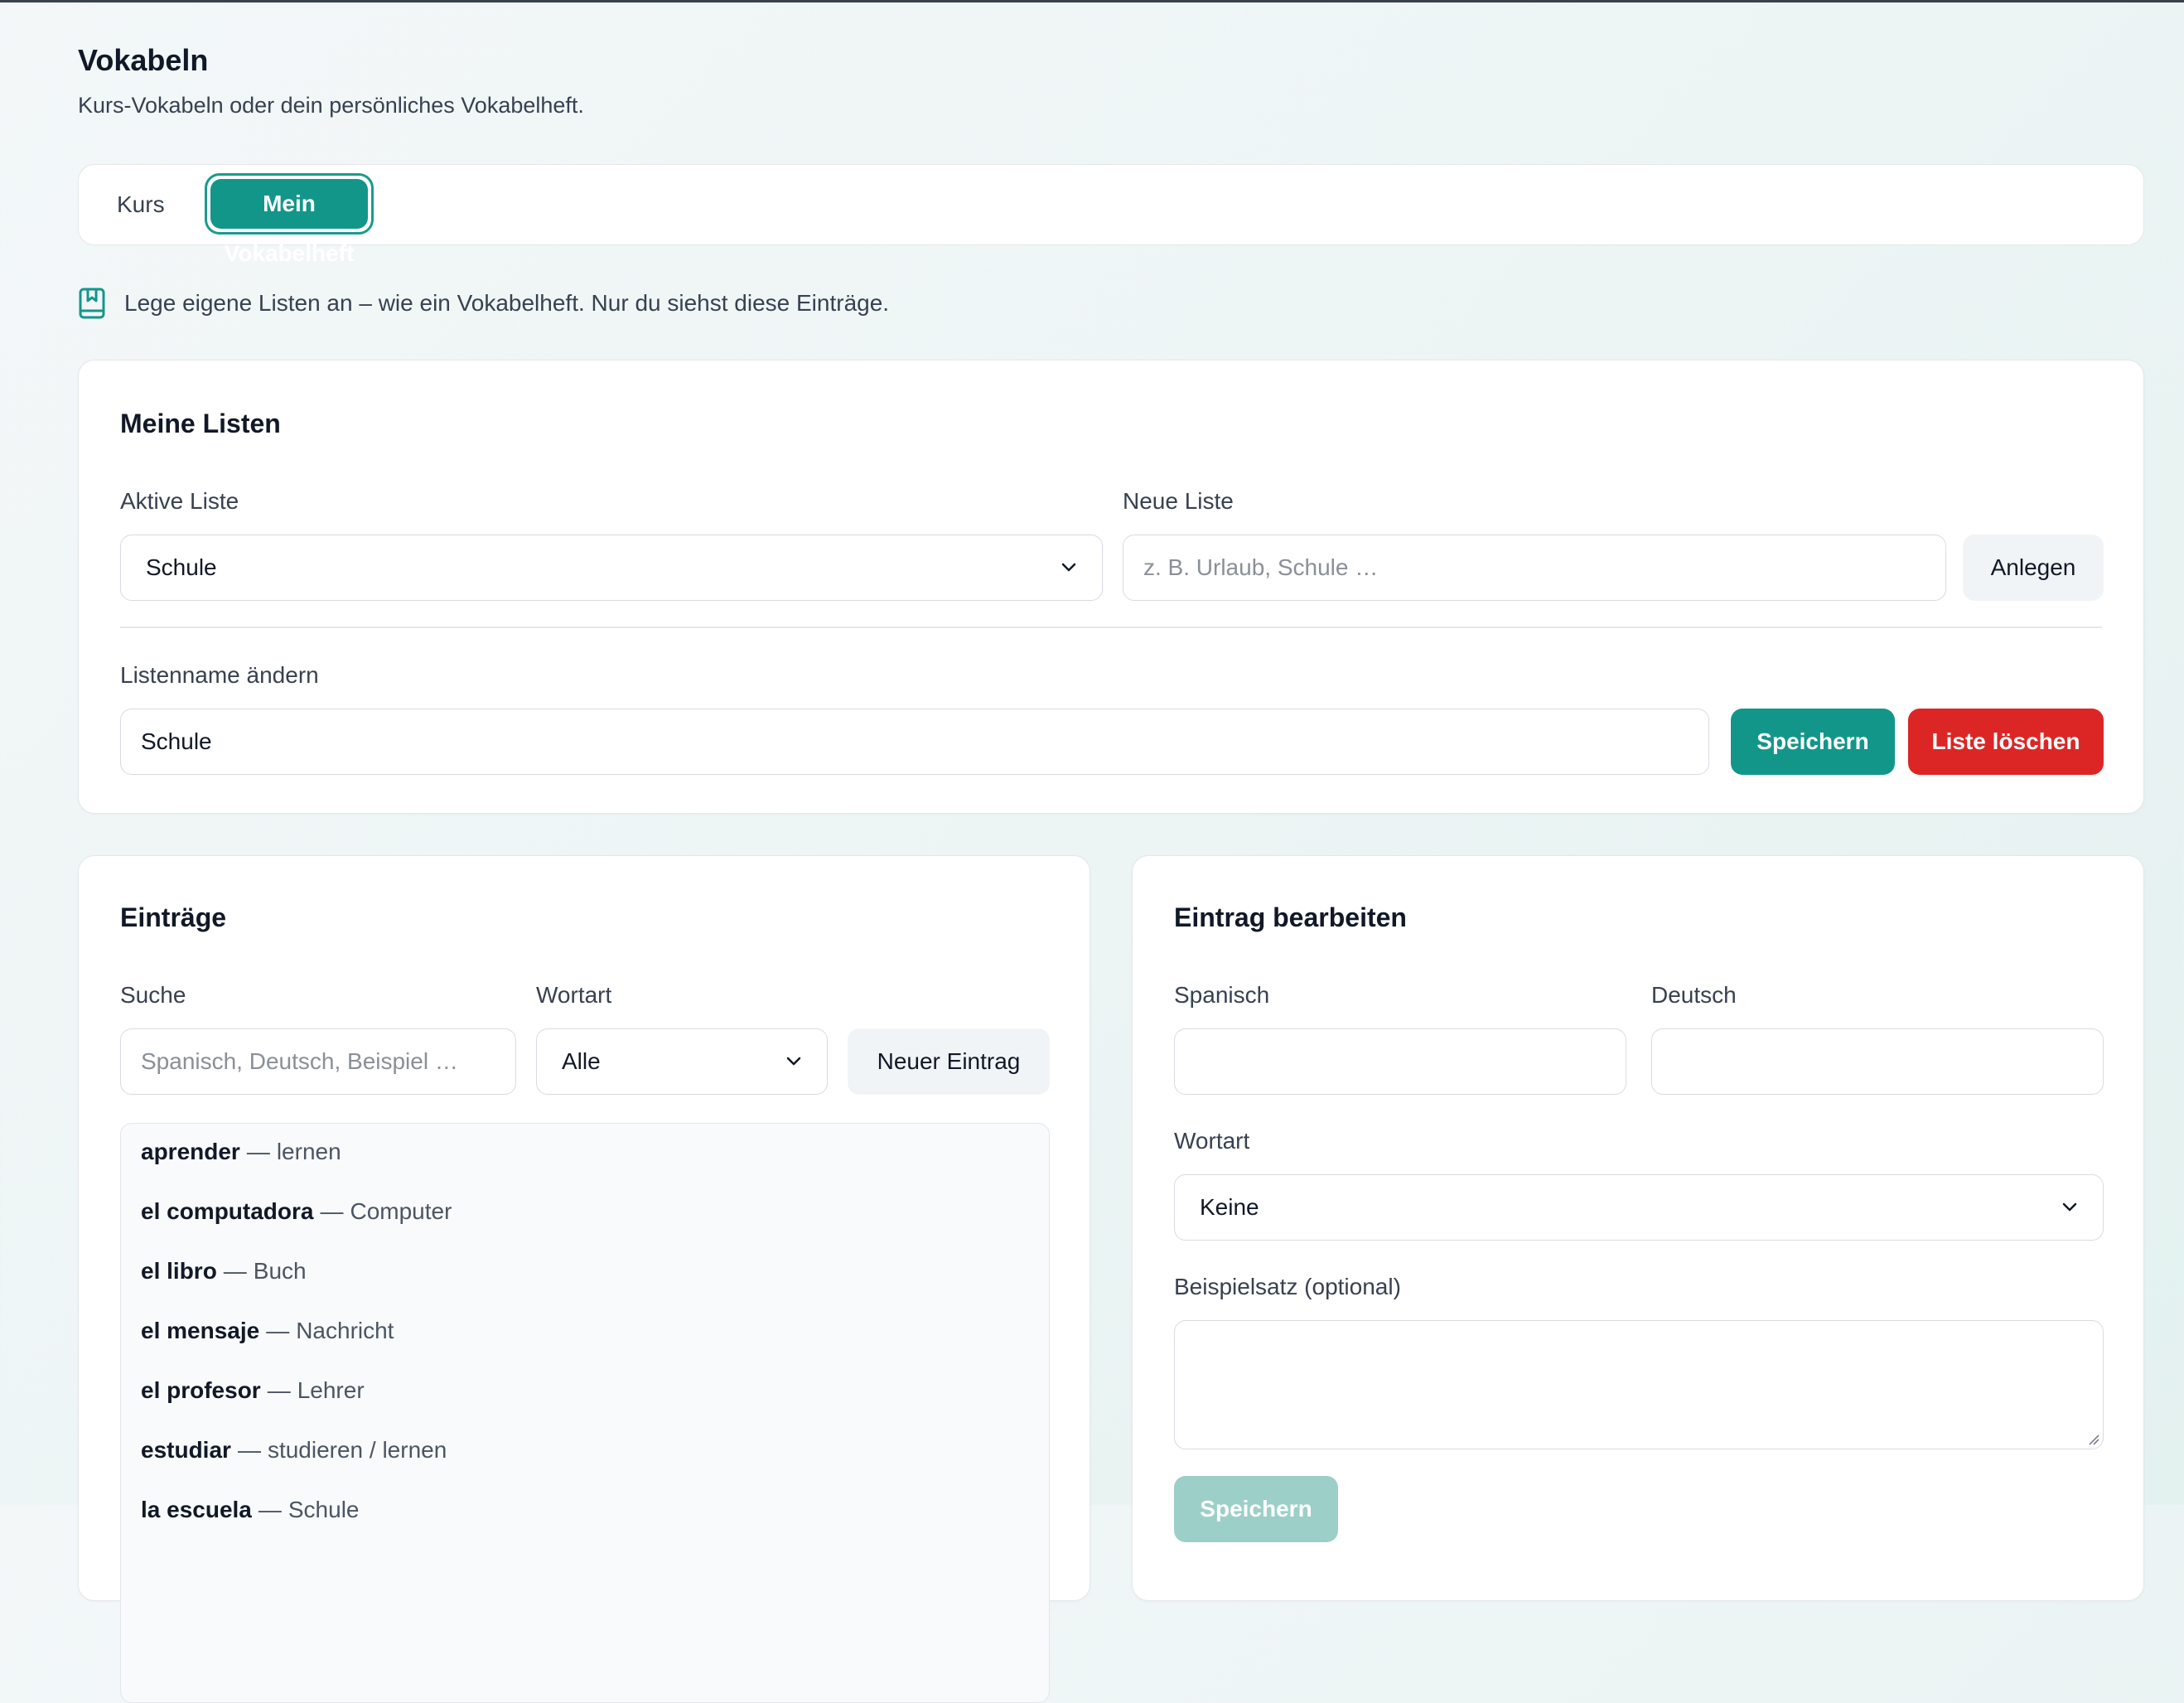  Describe the element at coordinates (1639, 1208) in the screenshot. I see `edit-word-type-select: Keine` at that location.